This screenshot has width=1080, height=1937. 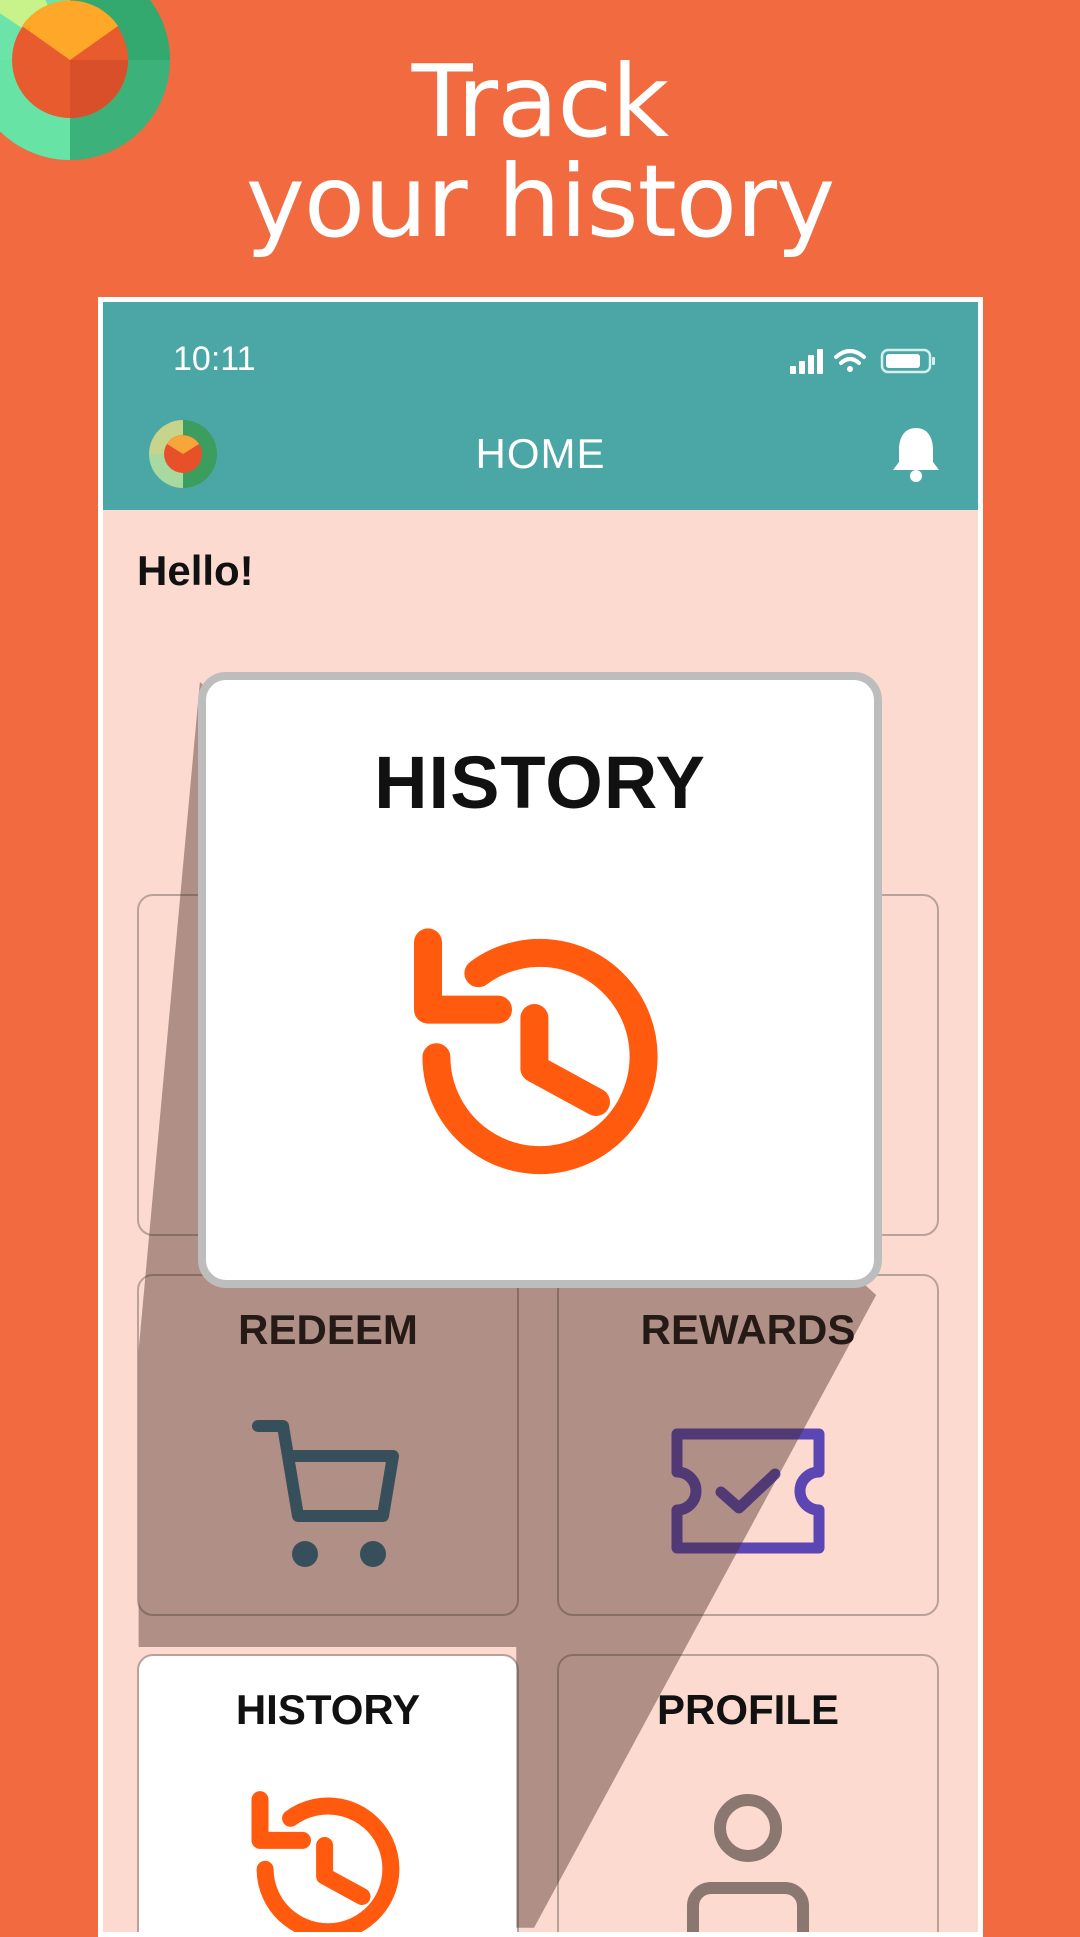 I want to click on tile-redeem: REDEEM, so click(x=328, y=1445).